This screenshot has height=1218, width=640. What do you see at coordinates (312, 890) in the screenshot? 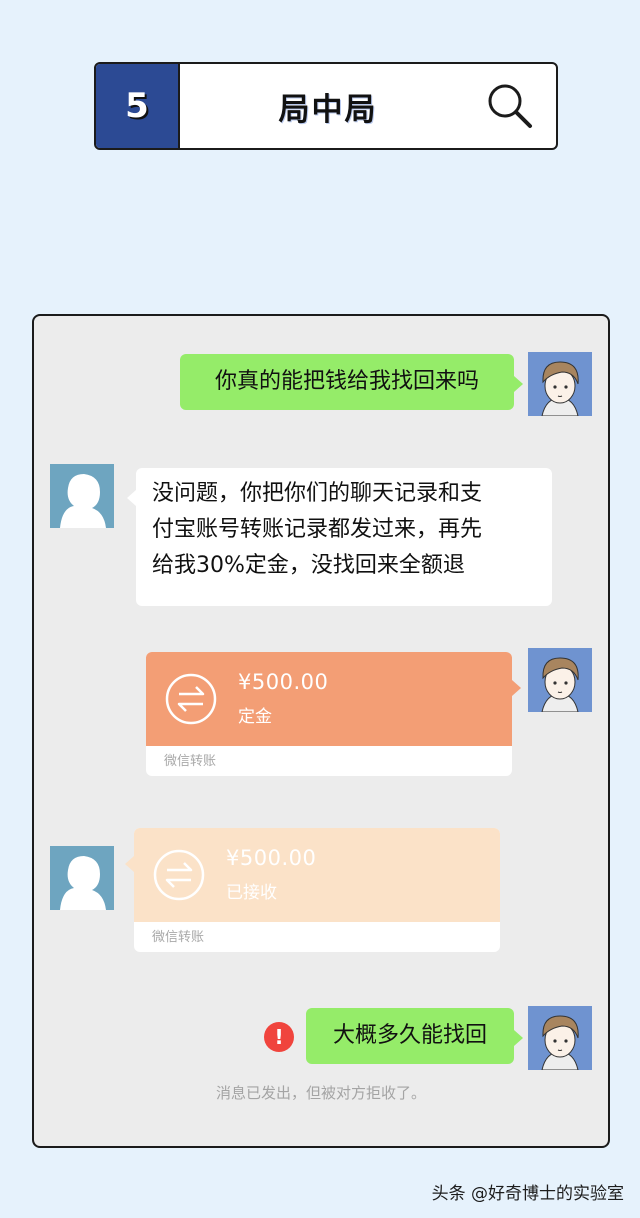
I see `transfer-card-received: ¥500.00 已接收 微信转账` at bounding box center [312, 890].